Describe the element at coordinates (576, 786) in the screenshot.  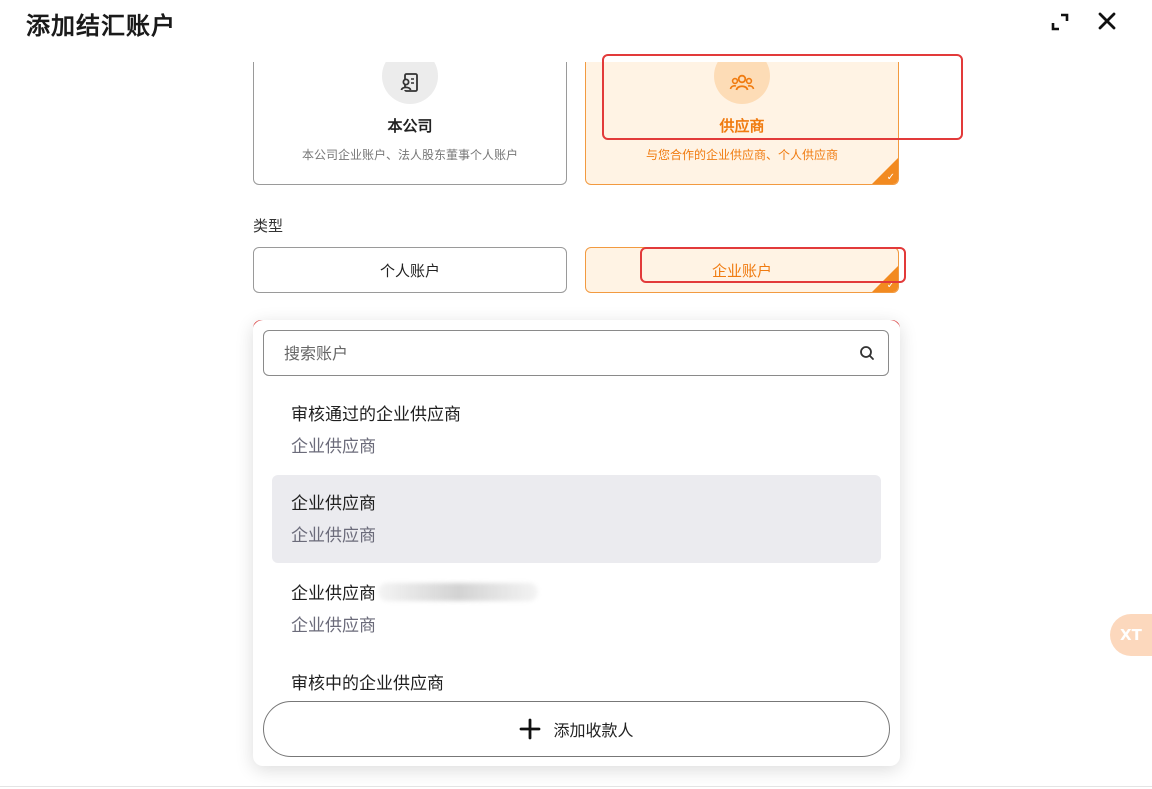
I see `bottom-divider` at that location.